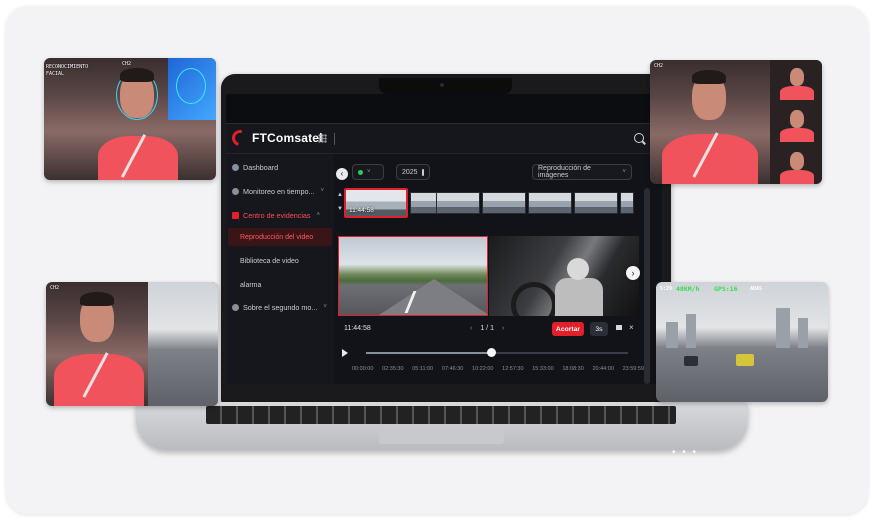 This screenshot has height=522, width=874. What do you see at coordinates (191, 86) in the screenshot?
I see `face-scan-ring` at bounding box center [191, 86].